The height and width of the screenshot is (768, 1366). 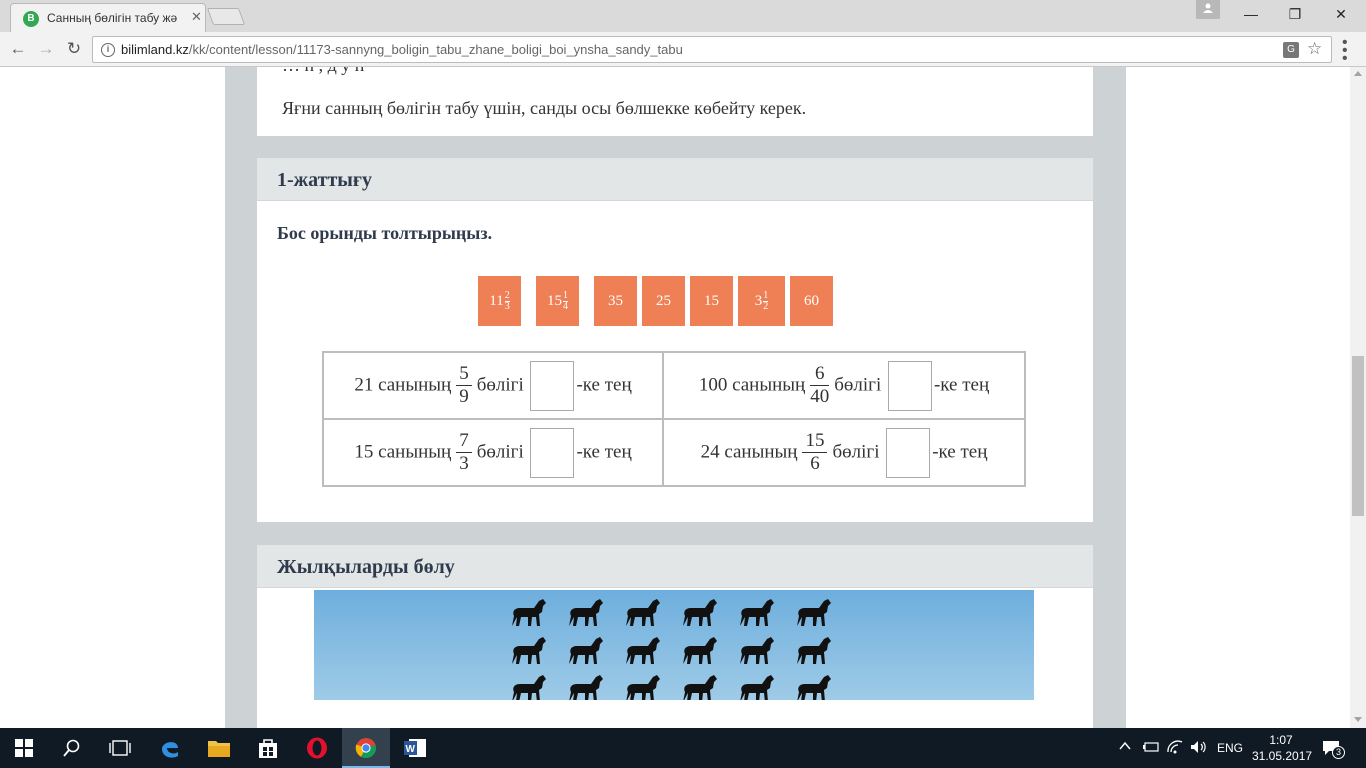 What do you see at coordinates (683, 748) in the screenshot?
I see `windows-taskbar: W ENG 1:07 31.05.2017 3` at bounding box center [683, 748].